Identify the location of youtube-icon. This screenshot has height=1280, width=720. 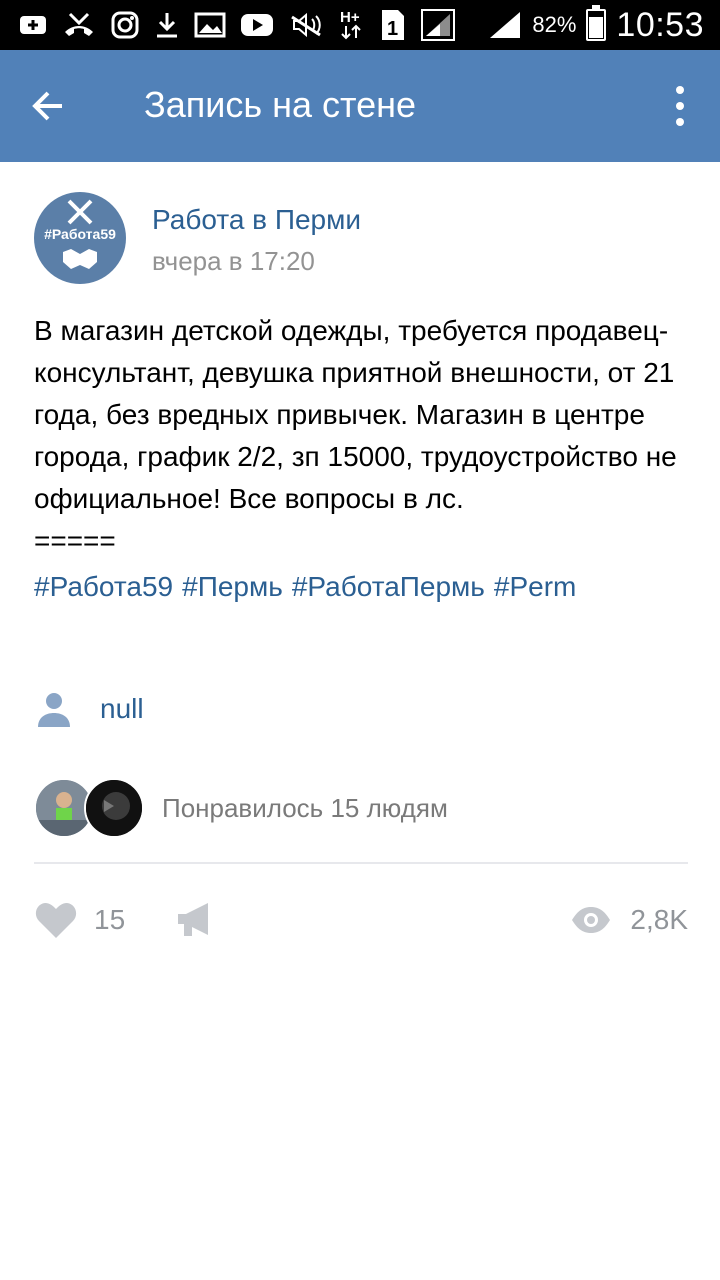
(257, 25).